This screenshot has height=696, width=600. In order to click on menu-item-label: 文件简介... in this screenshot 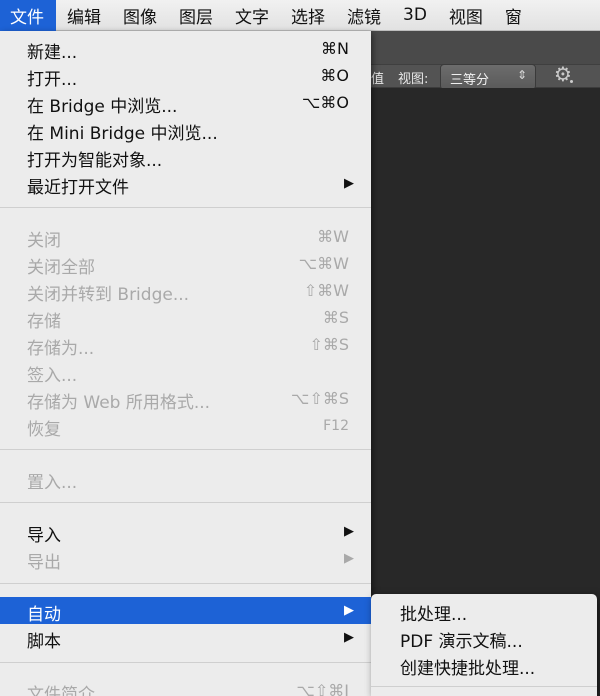, I will do `click(69, 690)`.